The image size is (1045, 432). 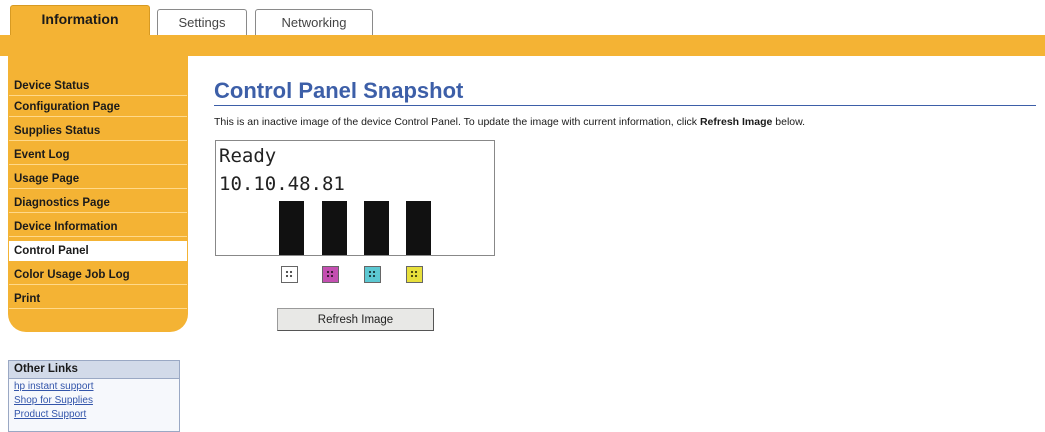 What do you see at coordinates (625, 105) in the screenshot?
I see `title-divider` at bounding box center [625, 105].